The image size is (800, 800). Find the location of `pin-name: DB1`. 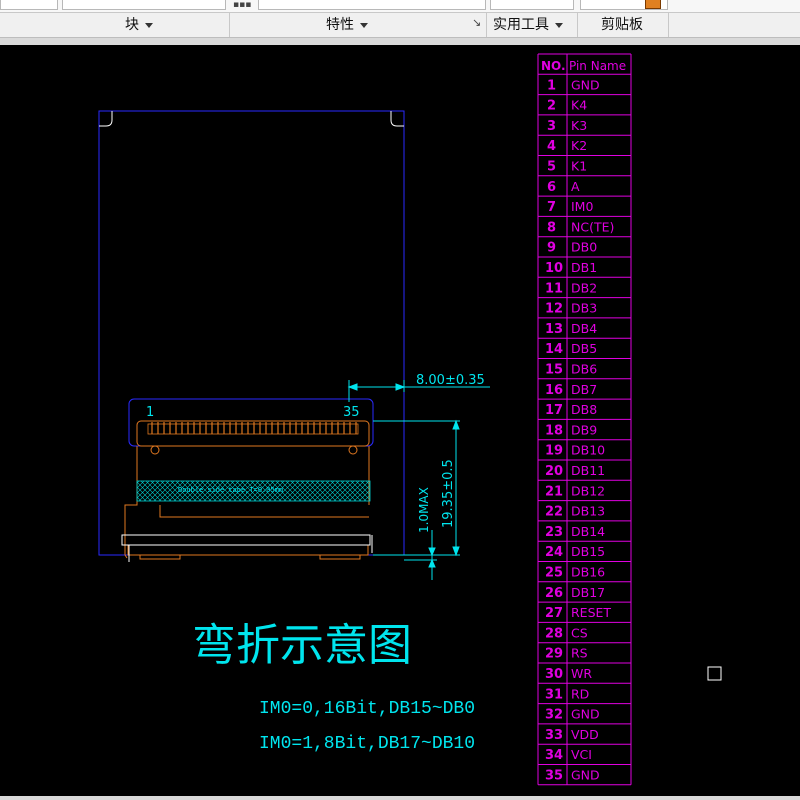

pin-name: DB1 is located at coordinates (584, 267).